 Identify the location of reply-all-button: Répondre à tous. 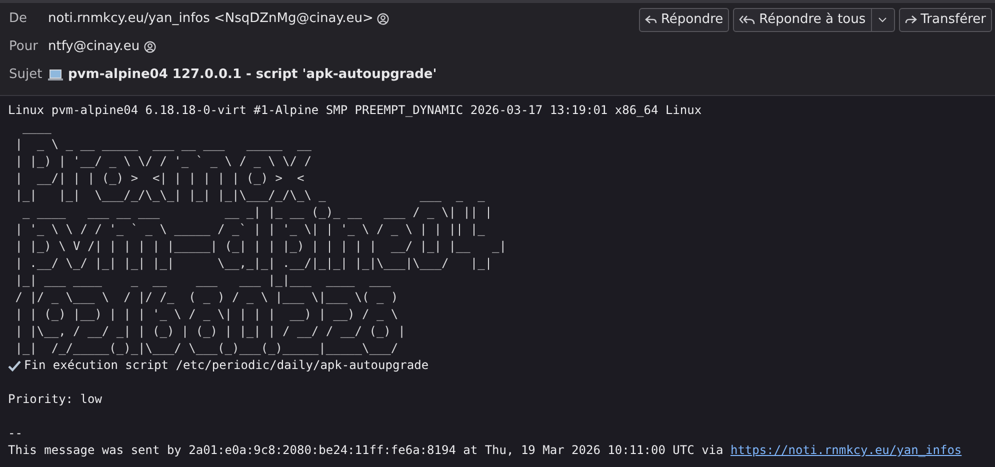
(802, 20).